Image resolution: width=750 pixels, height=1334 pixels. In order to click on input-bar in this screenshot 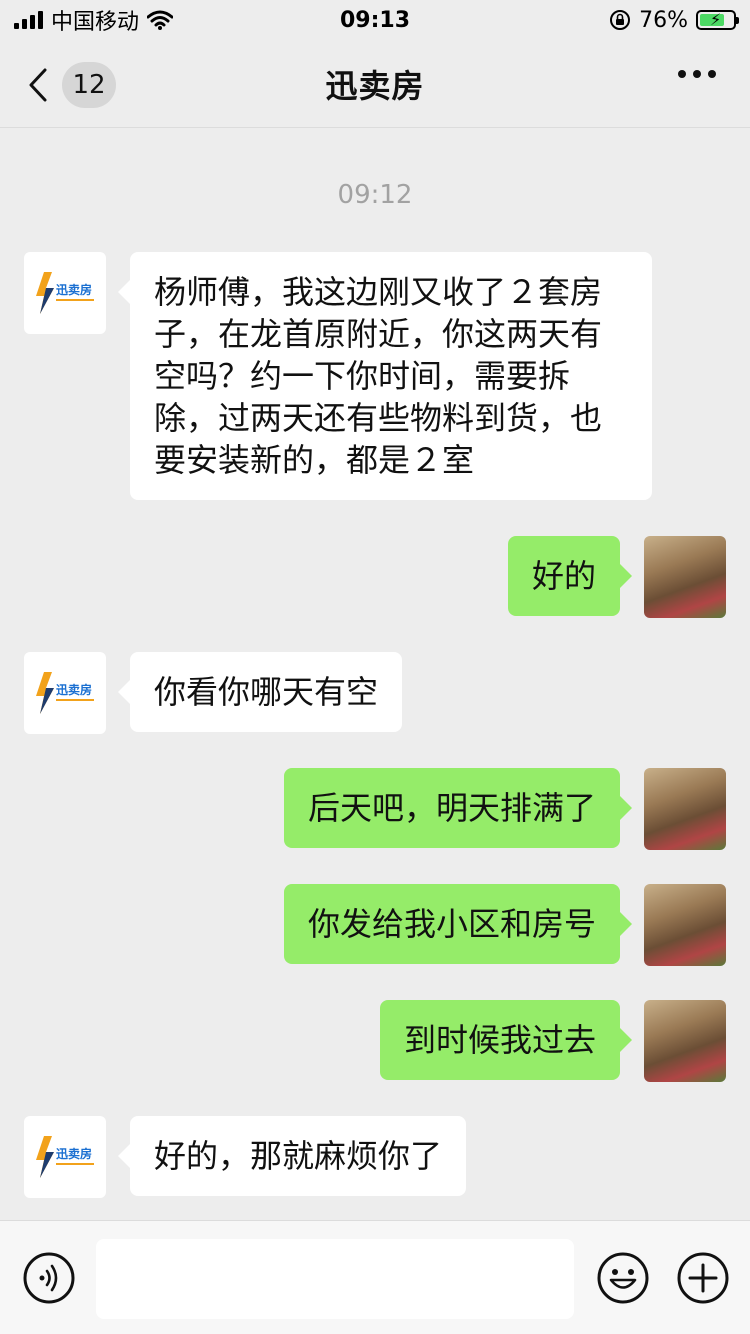, I will do `click(375, 1277)`.